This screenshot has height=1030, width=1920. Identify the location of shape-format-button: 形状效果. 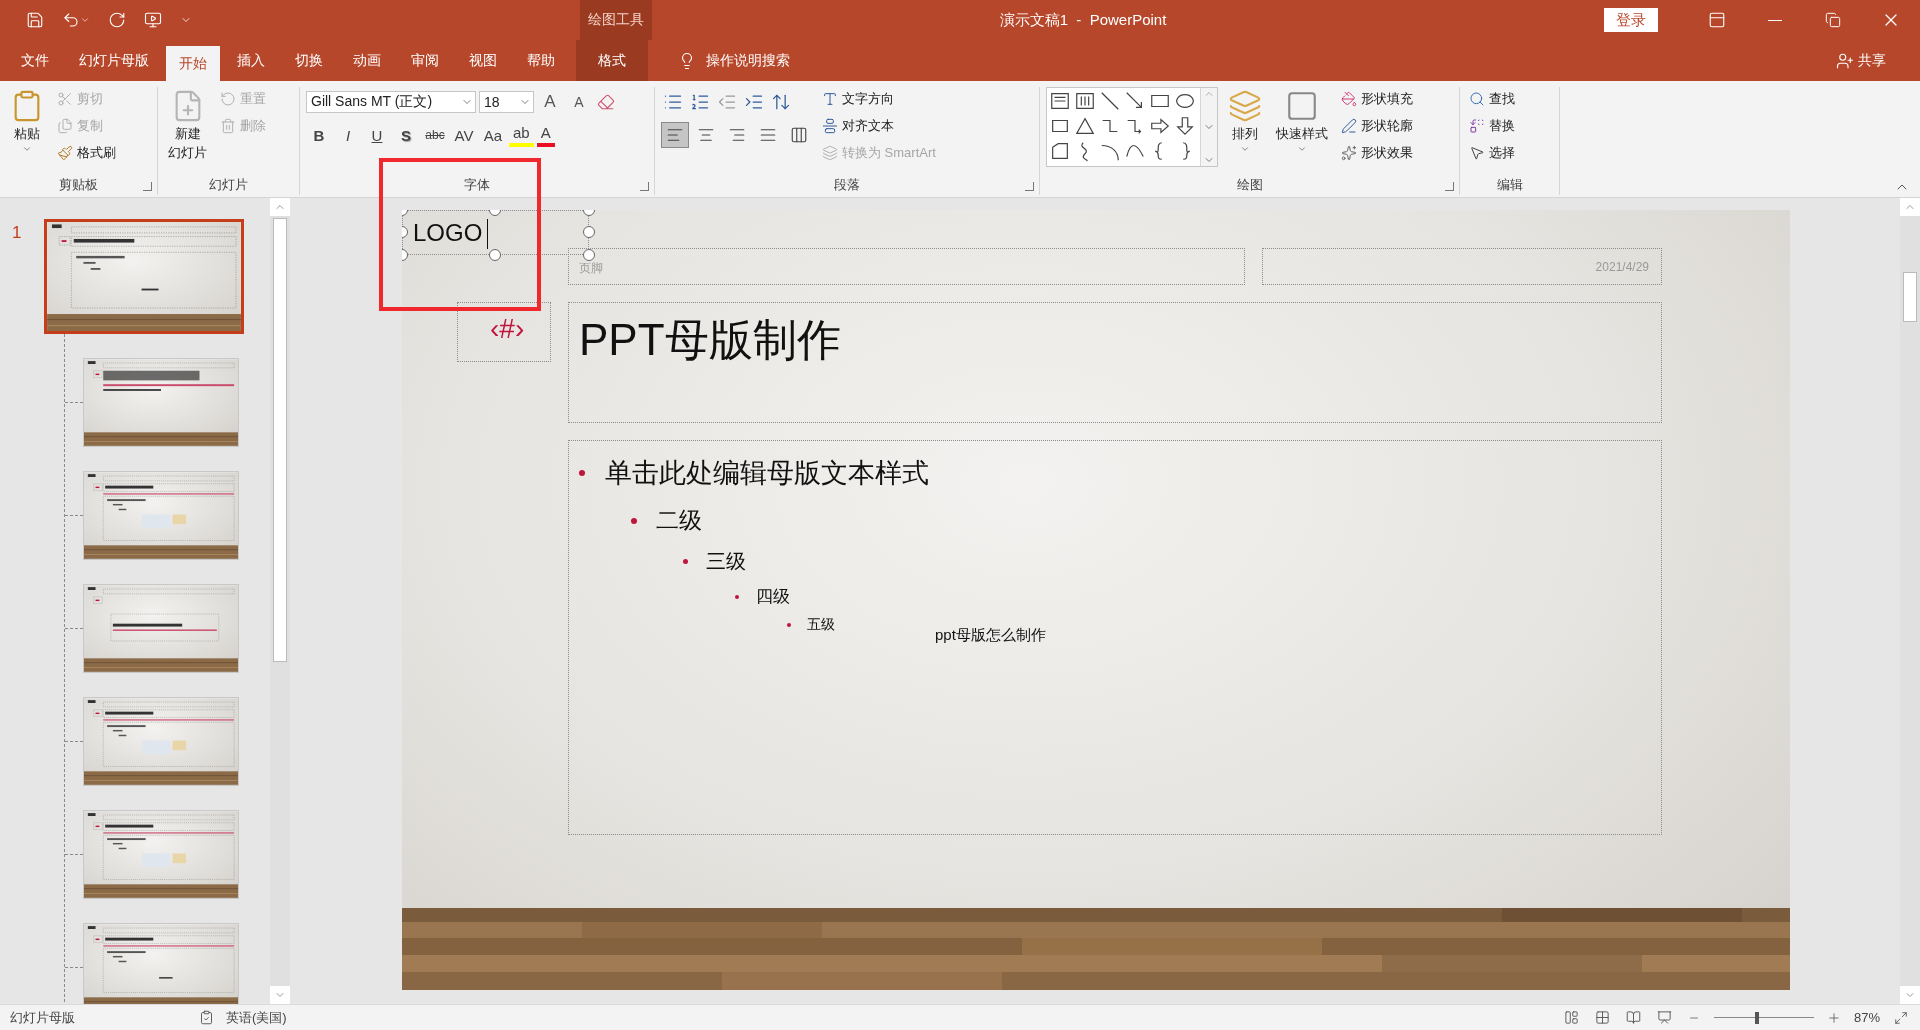
(1377, 153).